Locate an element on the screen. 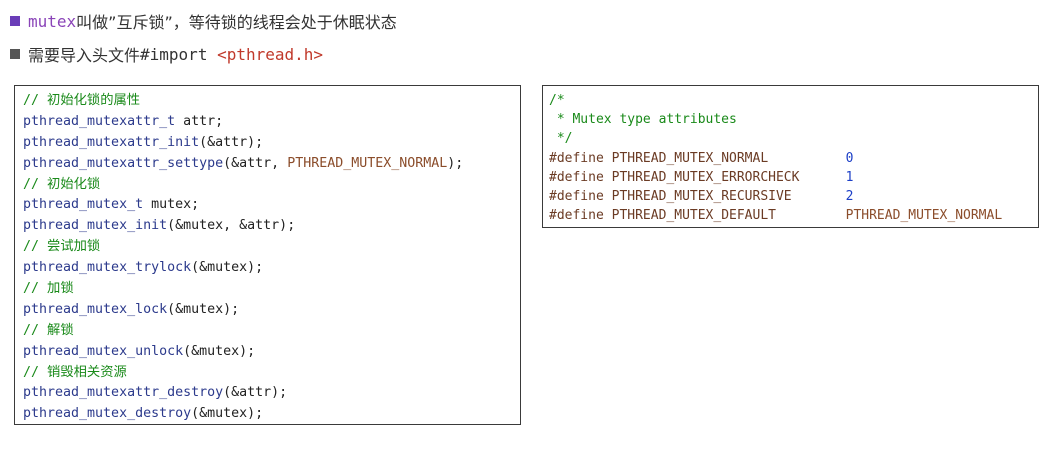  define-line: #define PTHREAD_MUTEX_ERRORCHECK 1 is located at coordinates (790, 177).